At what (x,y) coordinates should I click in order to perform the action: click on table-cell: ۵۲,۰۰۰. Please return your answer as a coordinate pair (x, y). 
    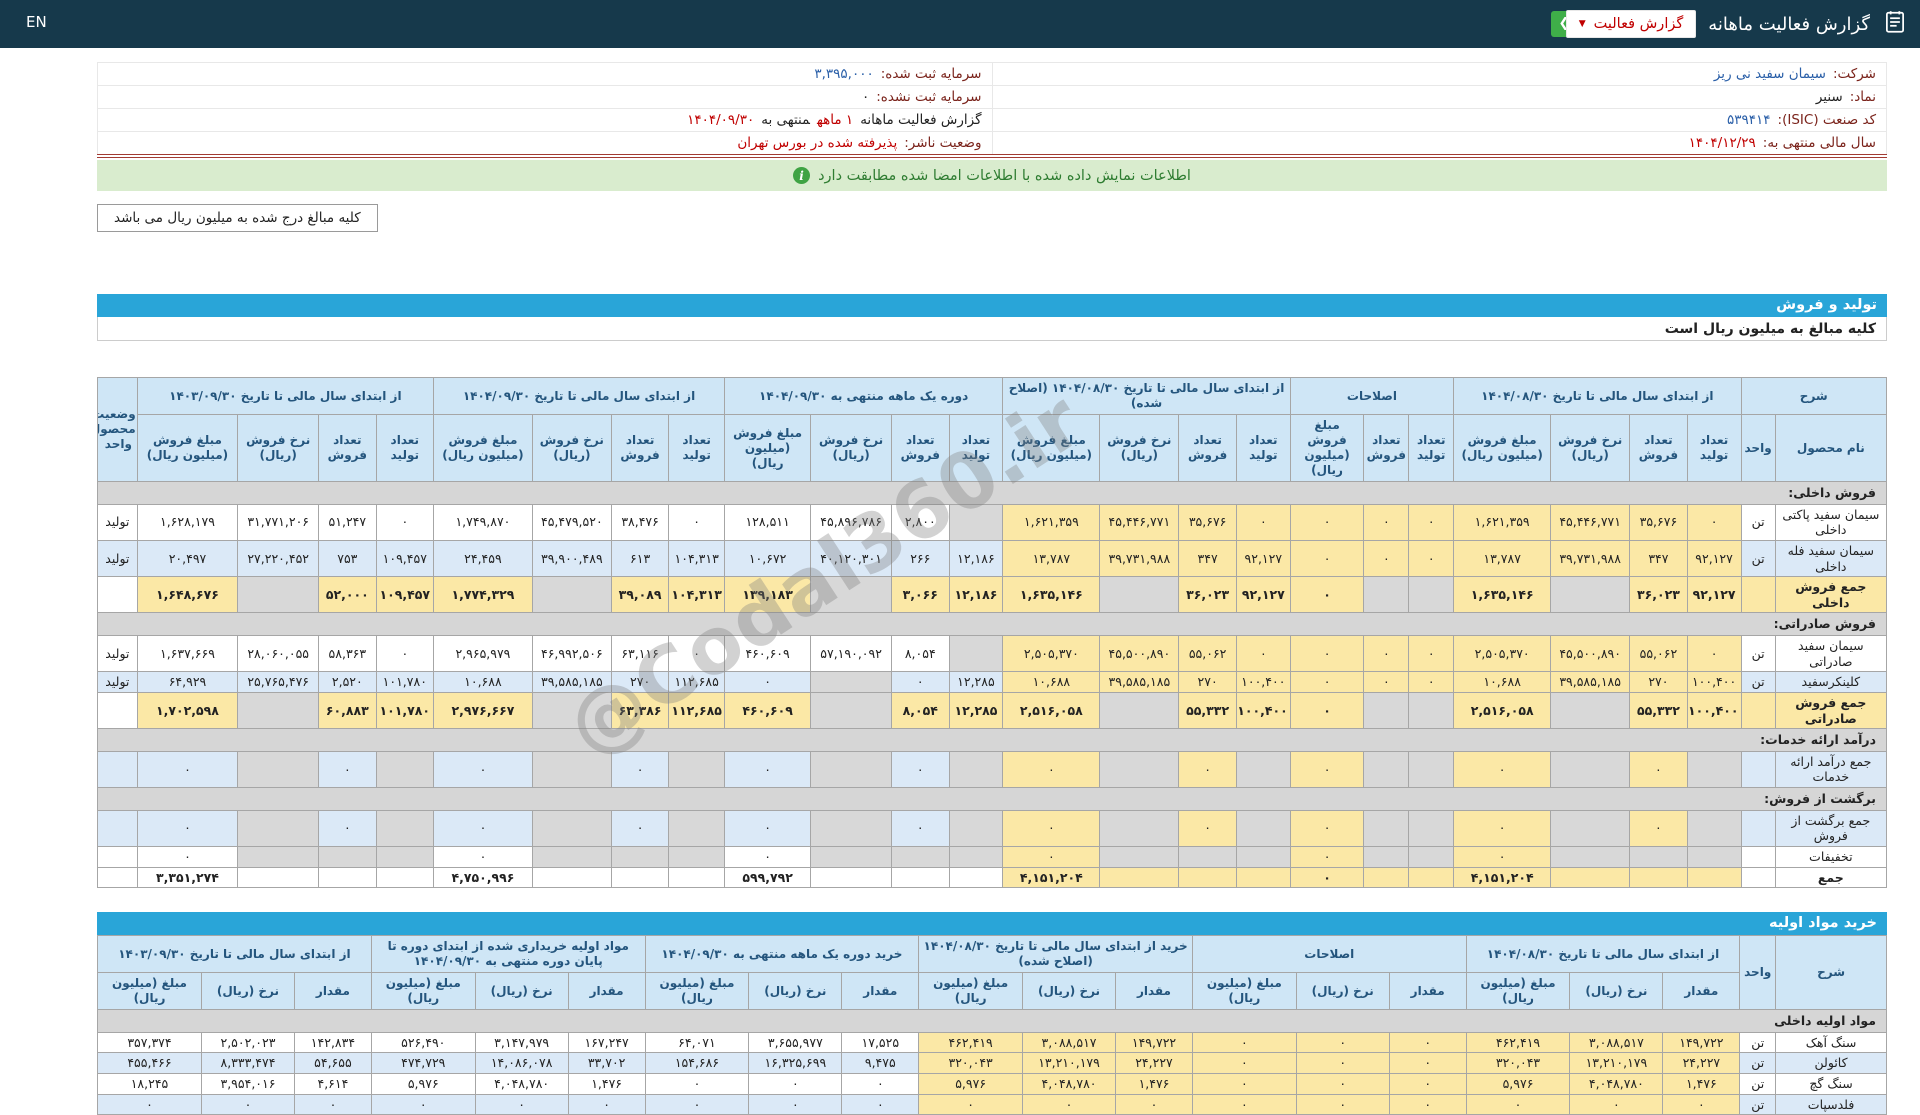
    Looking at the image, I should click on (347, 595).